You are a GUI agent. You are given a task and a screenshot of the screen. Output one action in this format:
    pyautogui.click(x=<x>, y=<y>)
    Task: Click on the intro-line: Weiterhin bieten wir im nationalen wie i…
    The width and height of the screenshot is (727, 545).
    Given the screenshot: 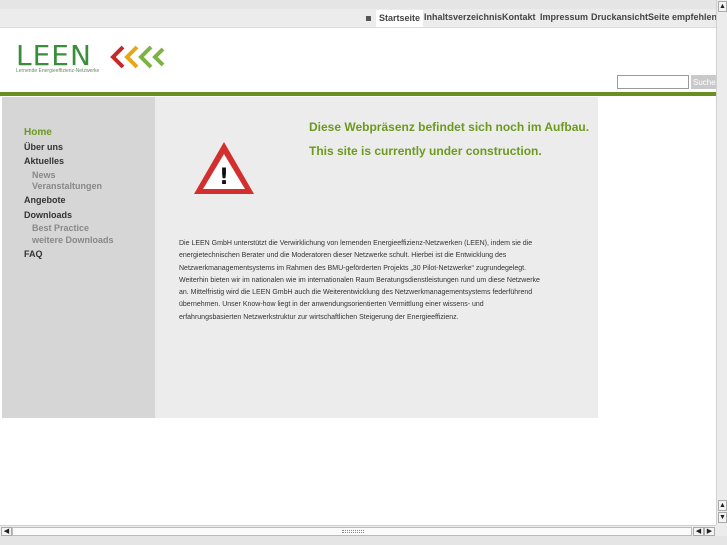 What is the action you would take?
    pyautogui.click(x=359, y=280)
    